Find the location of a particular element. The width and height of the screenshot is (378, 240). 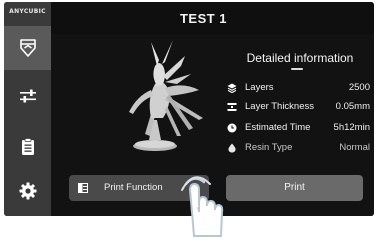

resin-drop-icon is located at coordinates (232, 148).